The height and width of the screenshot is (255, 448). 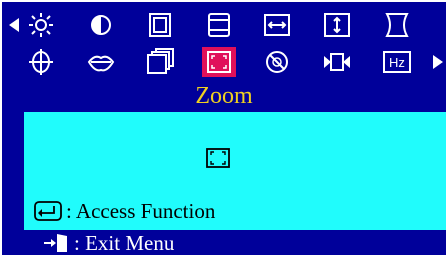 What do you see at coordinates (48, 211) in the screenshot?
I see `enter-key-icon` at bounding box center [48, 211].